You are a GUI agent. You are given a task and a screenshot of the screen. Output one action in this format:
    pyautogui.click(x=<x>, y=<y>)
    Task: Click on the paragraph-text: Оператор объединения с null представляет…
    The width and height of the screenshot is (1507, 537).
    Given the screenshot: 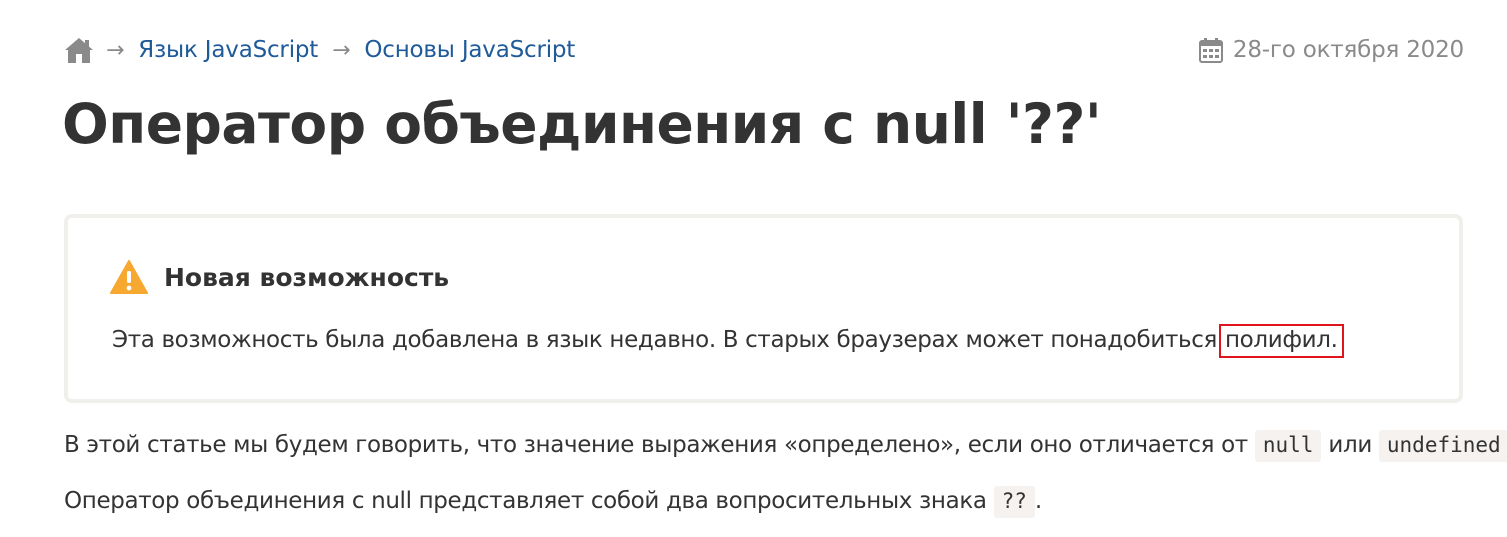 What is the action you would take?
    pyautogui.click(x=525, y=501)
    